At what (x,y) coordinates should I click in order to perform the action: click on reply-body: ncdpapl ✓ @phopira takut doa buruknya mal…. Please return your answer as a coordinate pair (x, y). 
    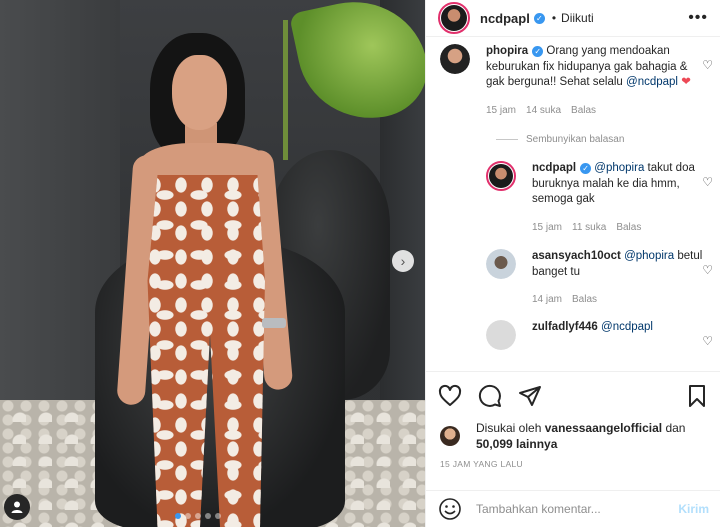
    Looking at the image, I should click on (619, 198).